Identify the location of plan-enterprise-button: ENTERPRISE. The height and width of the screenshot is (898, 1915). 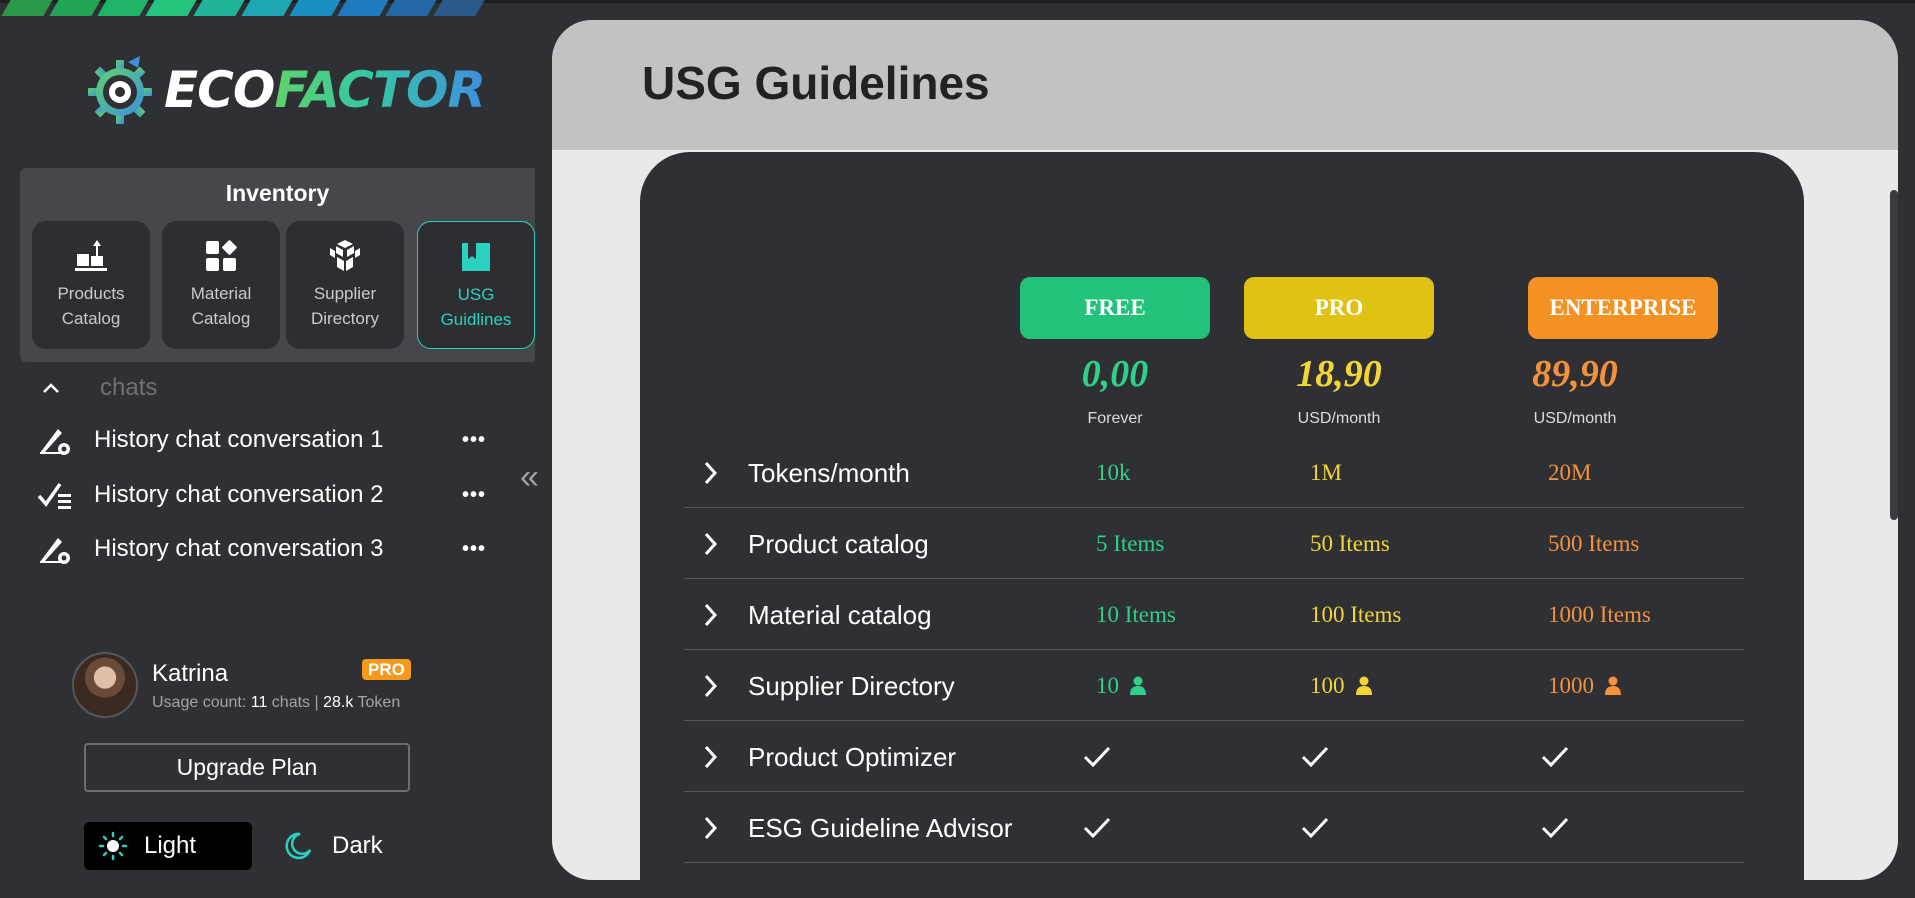
(1623, 308).